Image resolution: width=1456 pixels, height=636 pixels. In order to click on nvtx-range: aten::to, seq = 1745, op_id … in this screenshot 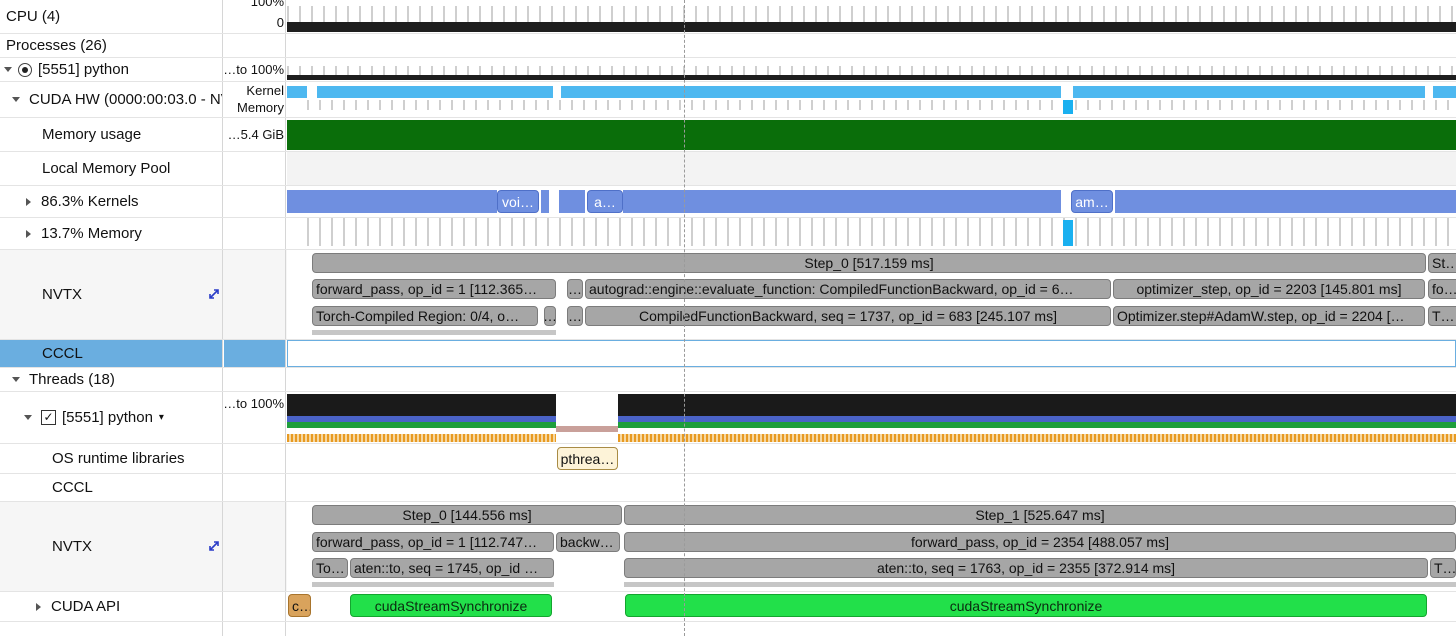, I will do `click(452, 568)`.